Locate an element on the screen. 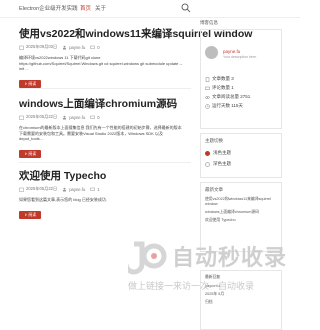 Image resolution: width=320 pixels, height=330 pixels. radio-unselected is located at coordinates (207, 164).